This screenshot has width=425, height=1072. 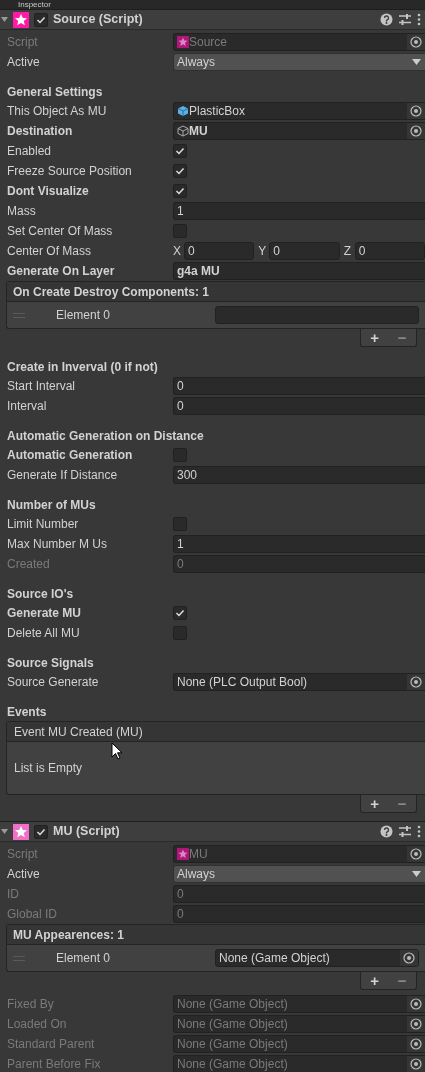 What do you see at coordinates (43, 633) in the screenshot?
I see `field-label: Delete All MU` at bounding box center [43, 633].